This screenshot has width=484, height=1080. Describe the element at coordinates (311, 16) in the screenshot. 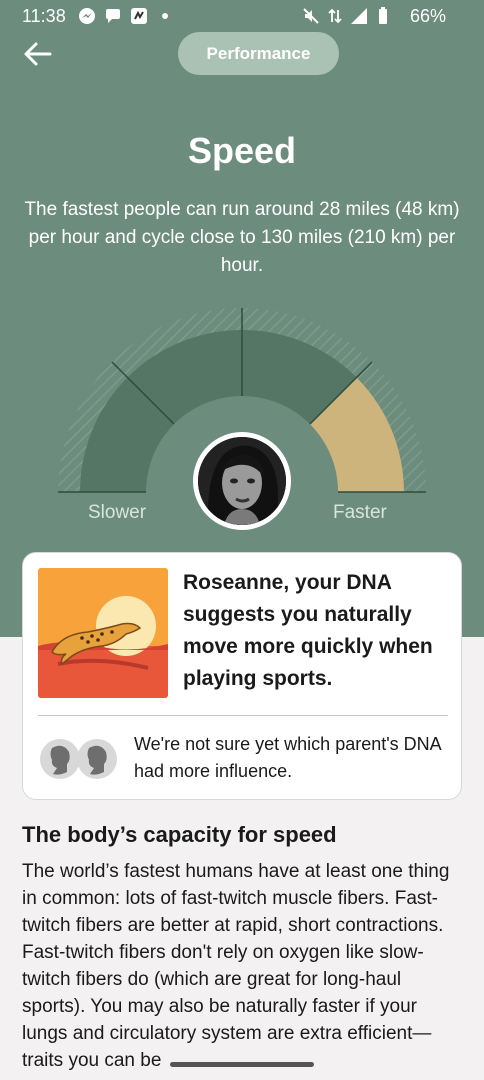

I see `mute-icon` at that location.